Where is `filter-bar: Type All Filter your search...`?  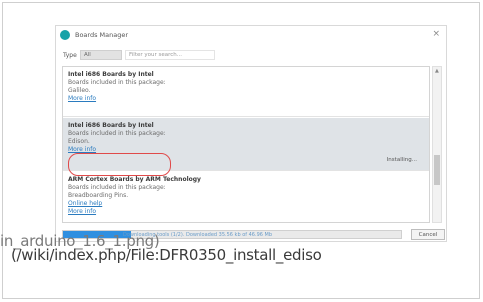 filter-bar: Type All Filter your search... is located at coordinates (251, 56).